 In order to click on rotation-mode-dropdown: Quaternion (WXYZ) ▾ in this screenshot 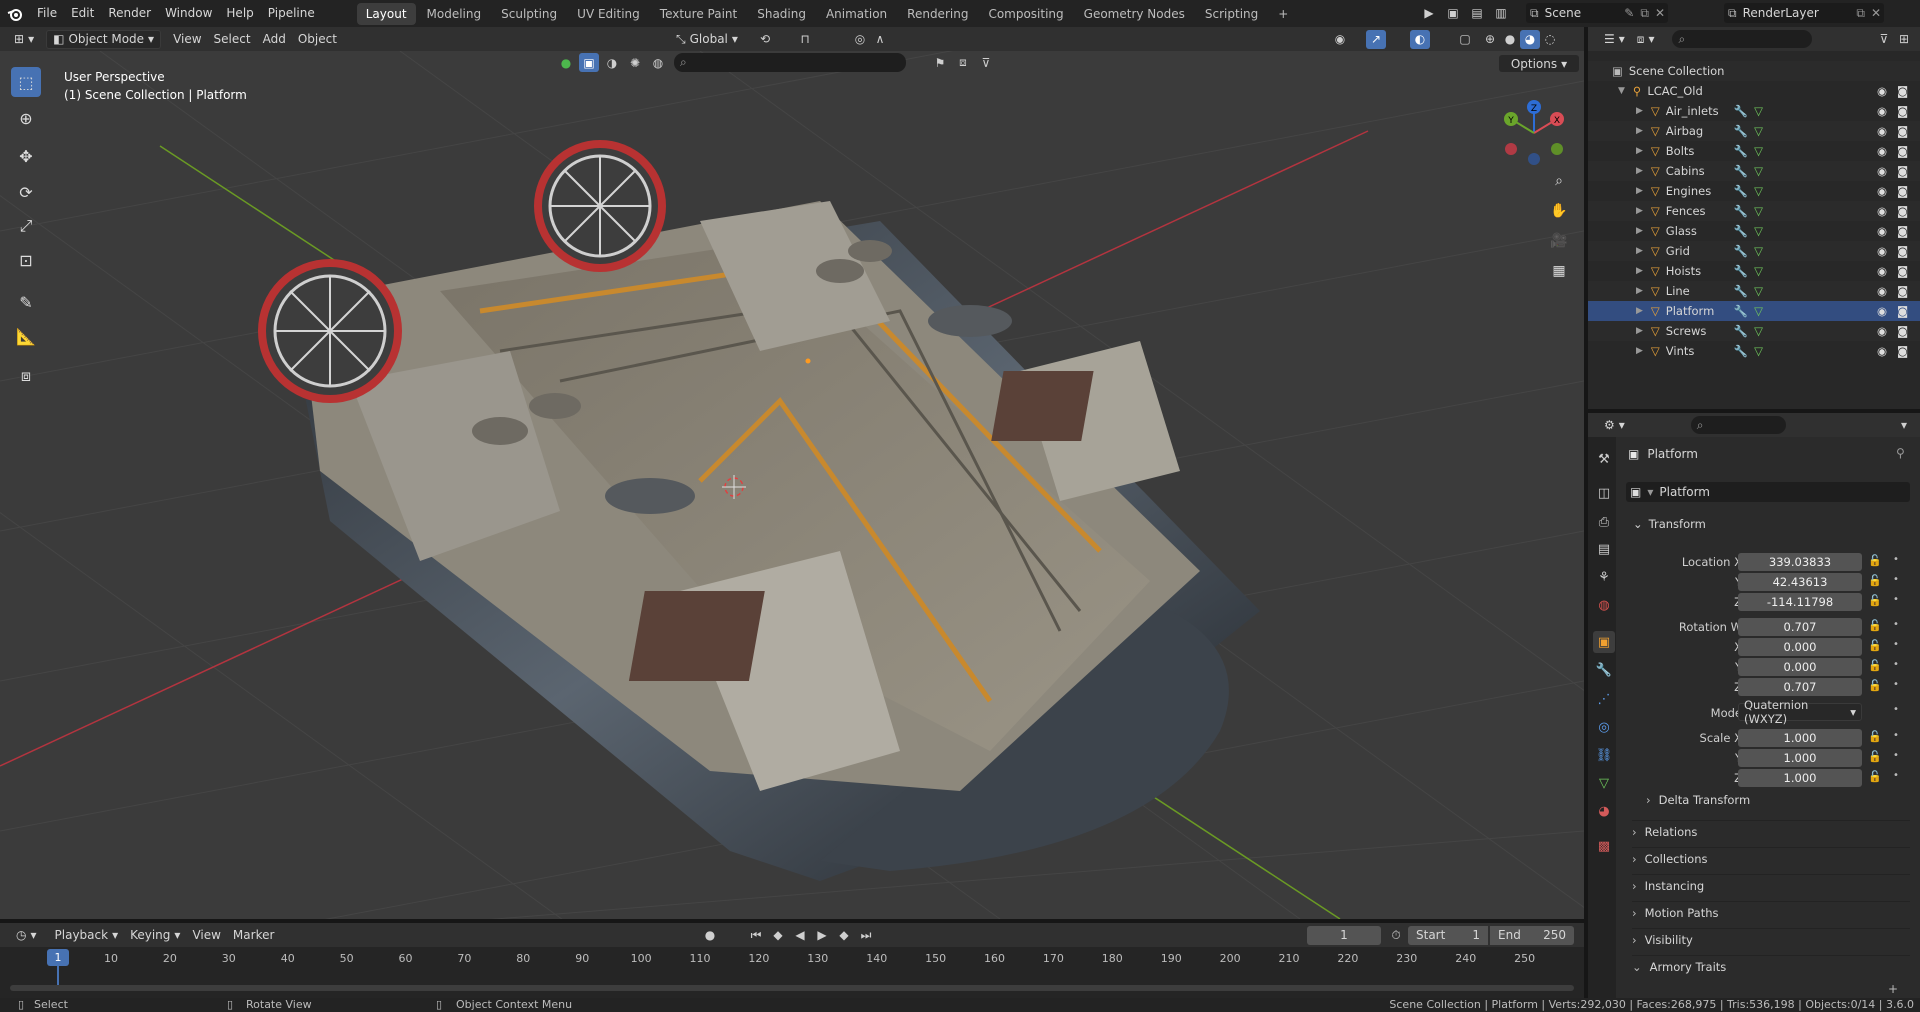, I will do `click(1800, 712)`.